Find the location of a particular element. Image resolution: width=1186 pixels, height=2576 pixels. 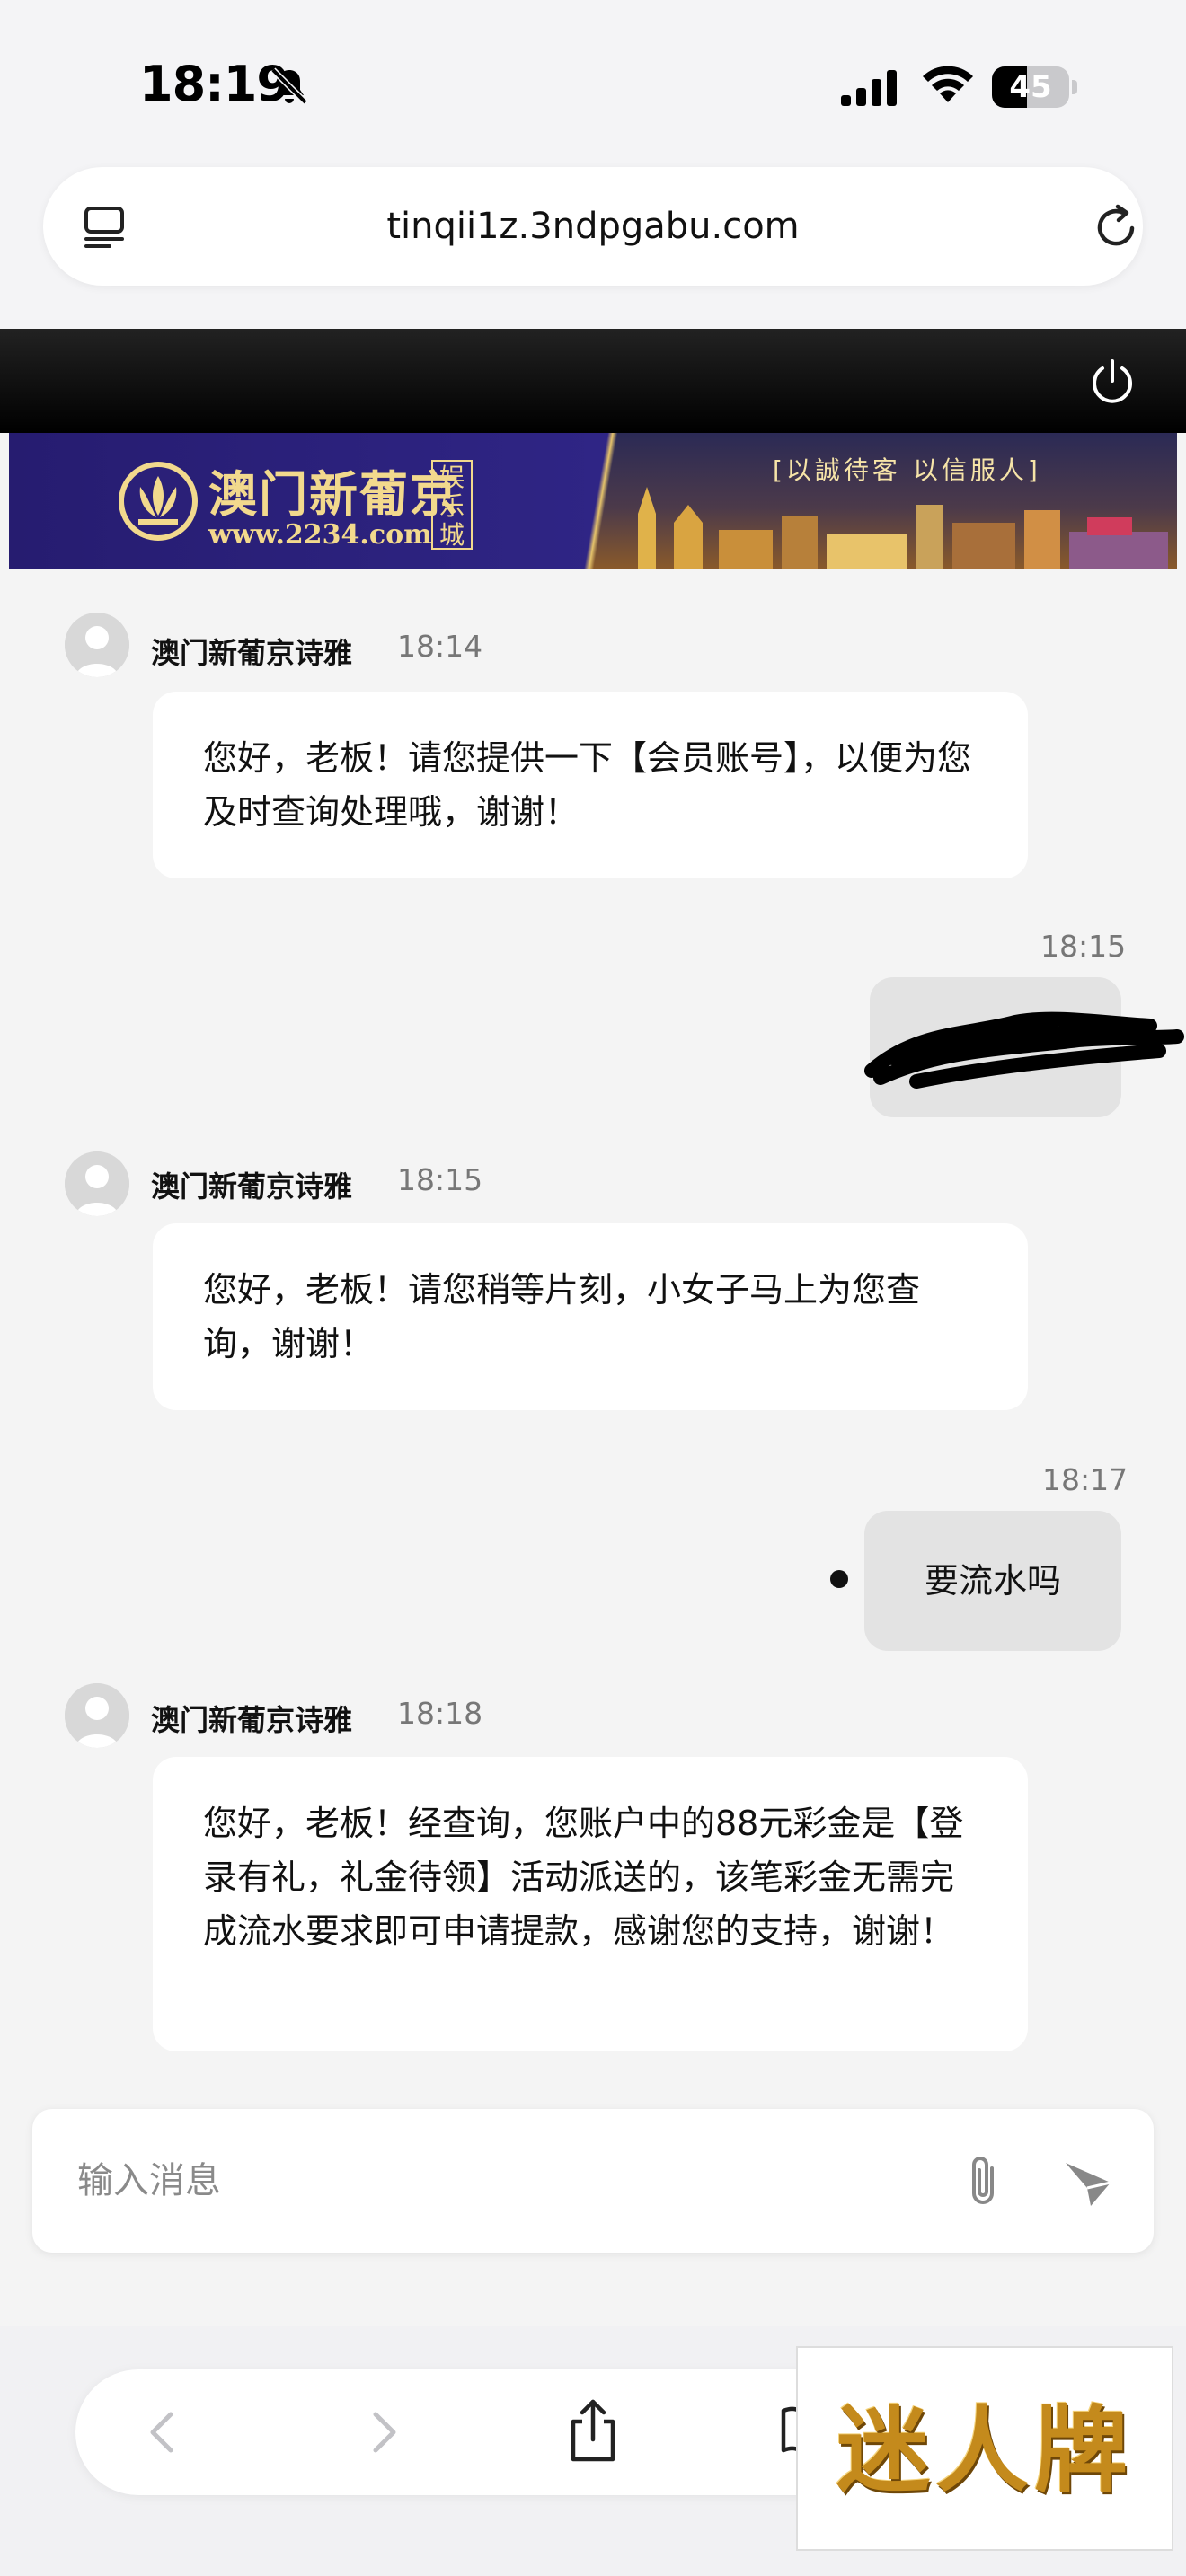

banner-divider is located at coordinates (602, 501).